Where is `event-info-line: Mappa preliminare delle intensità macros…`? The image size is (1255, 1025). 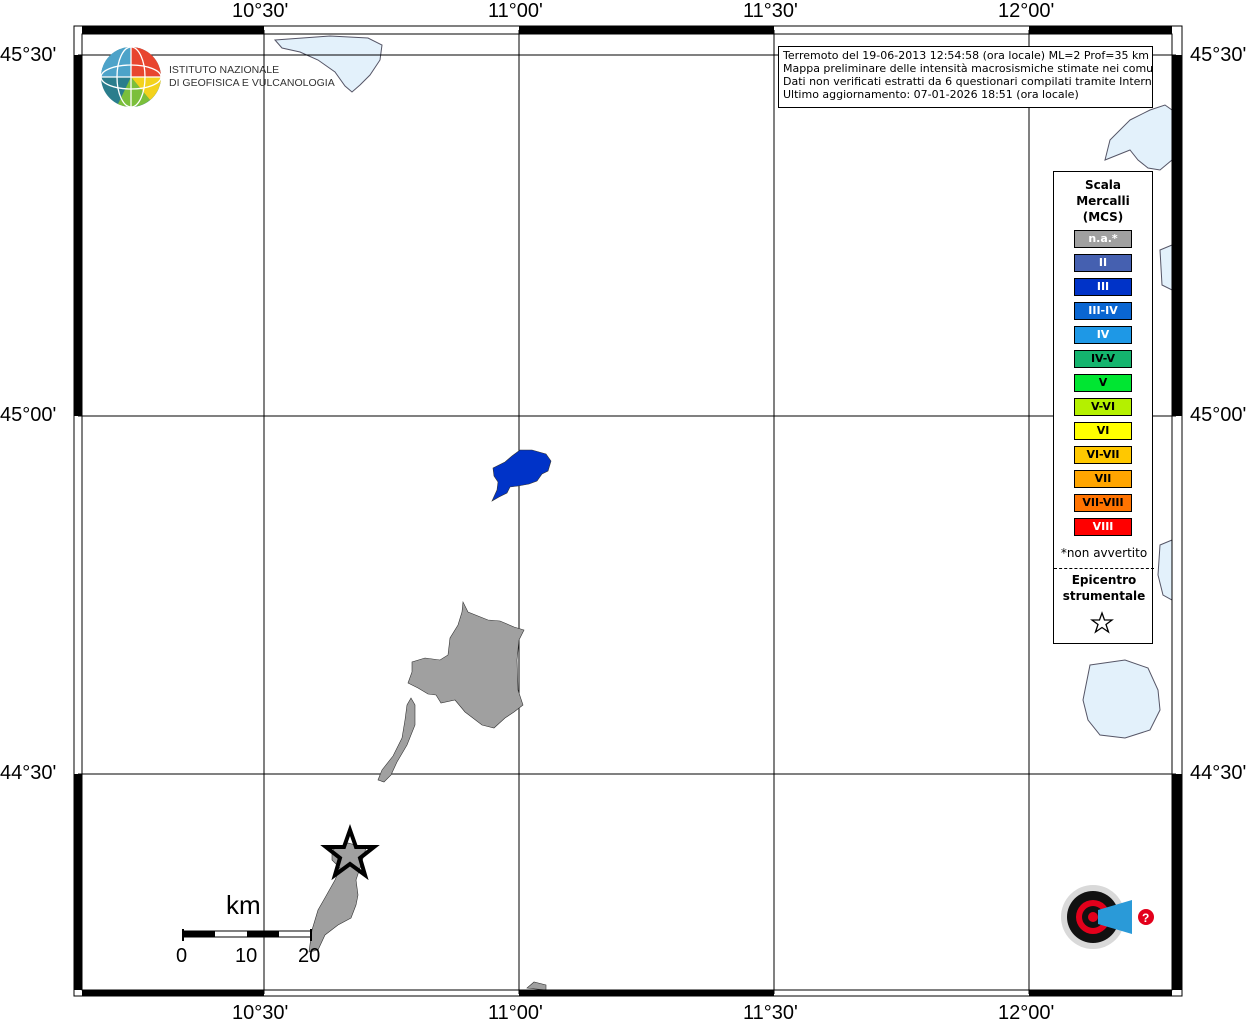
event-info-line: Mappa preliminare delle intensità macros… is located at coordinates (968, 68).